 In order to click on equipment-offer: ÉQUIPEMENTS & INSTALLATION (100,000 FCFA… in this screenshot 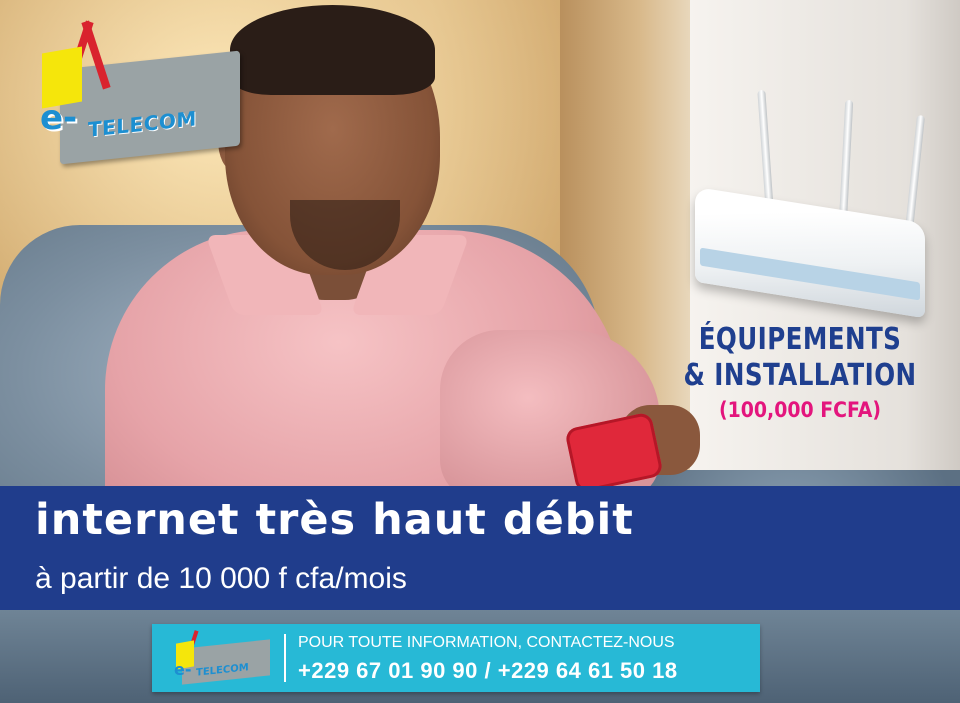, I will do `click(800, 373)`.